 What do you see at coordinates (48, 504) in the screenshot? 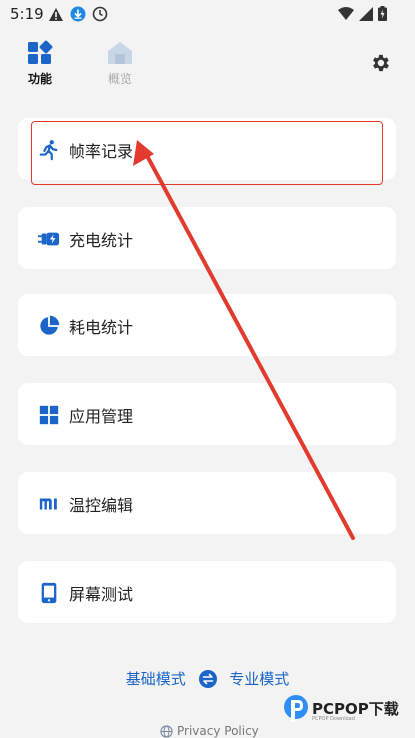
I see `mi-logo-icon` at bounding box center [48, 504].